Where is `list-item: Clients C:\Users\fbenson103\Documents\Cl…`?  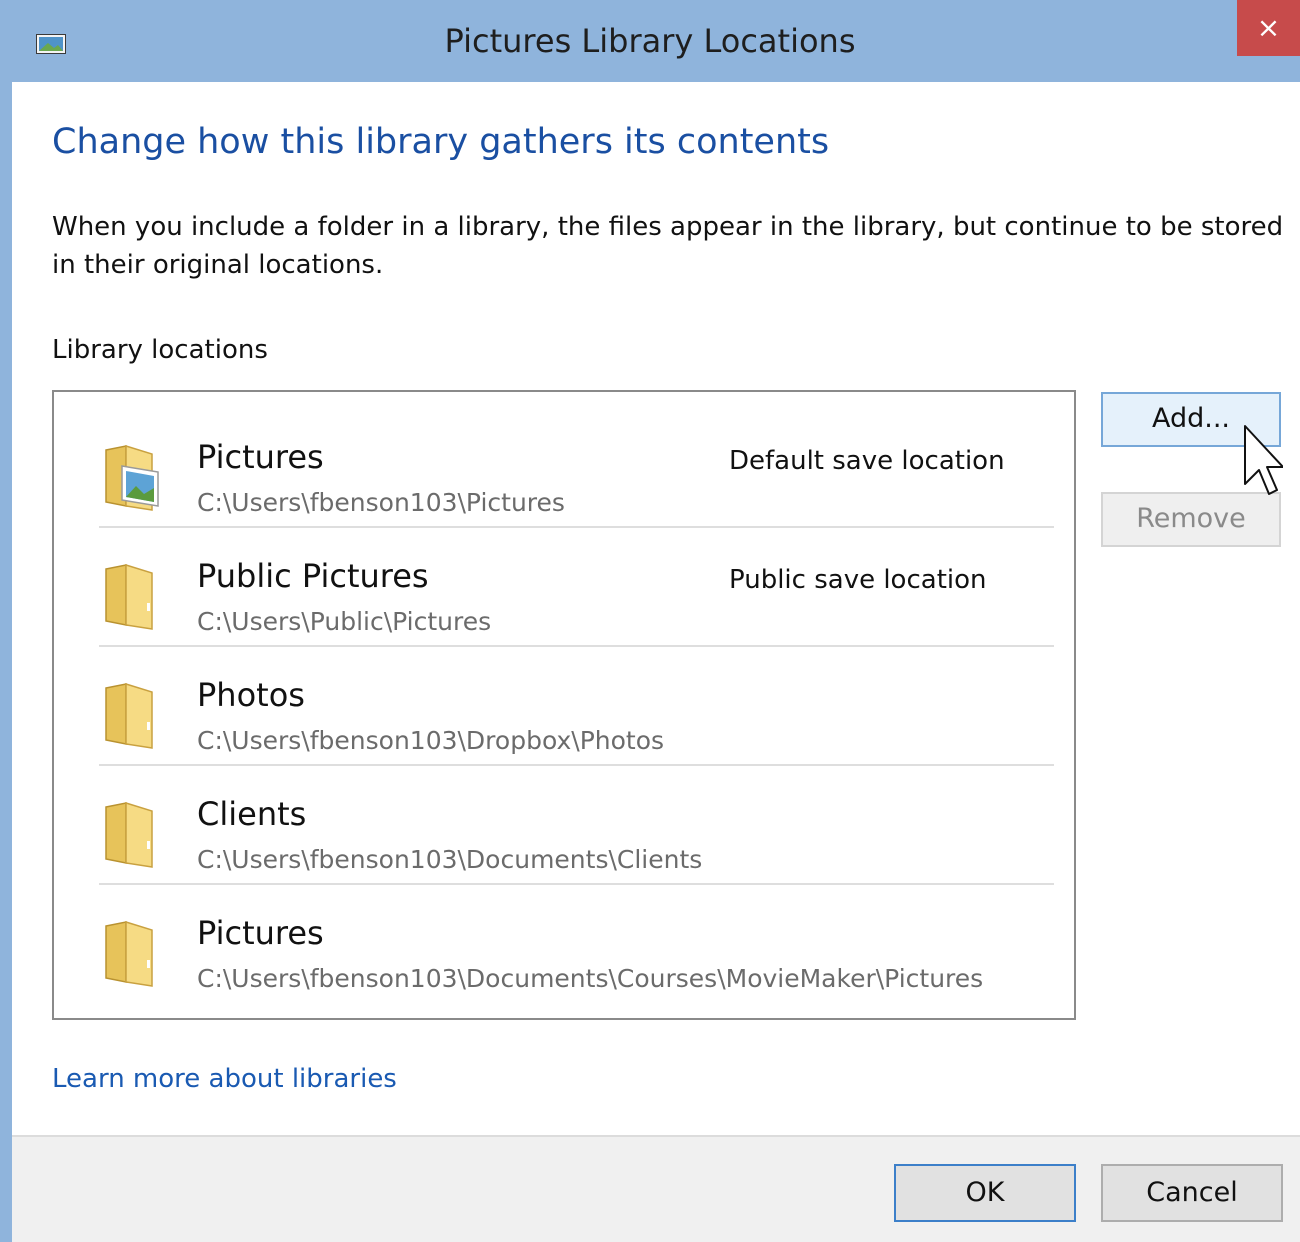 list-item: Clients C:\Users\fbenson103\Documents\Cl… is located at coordinates (576, 826).